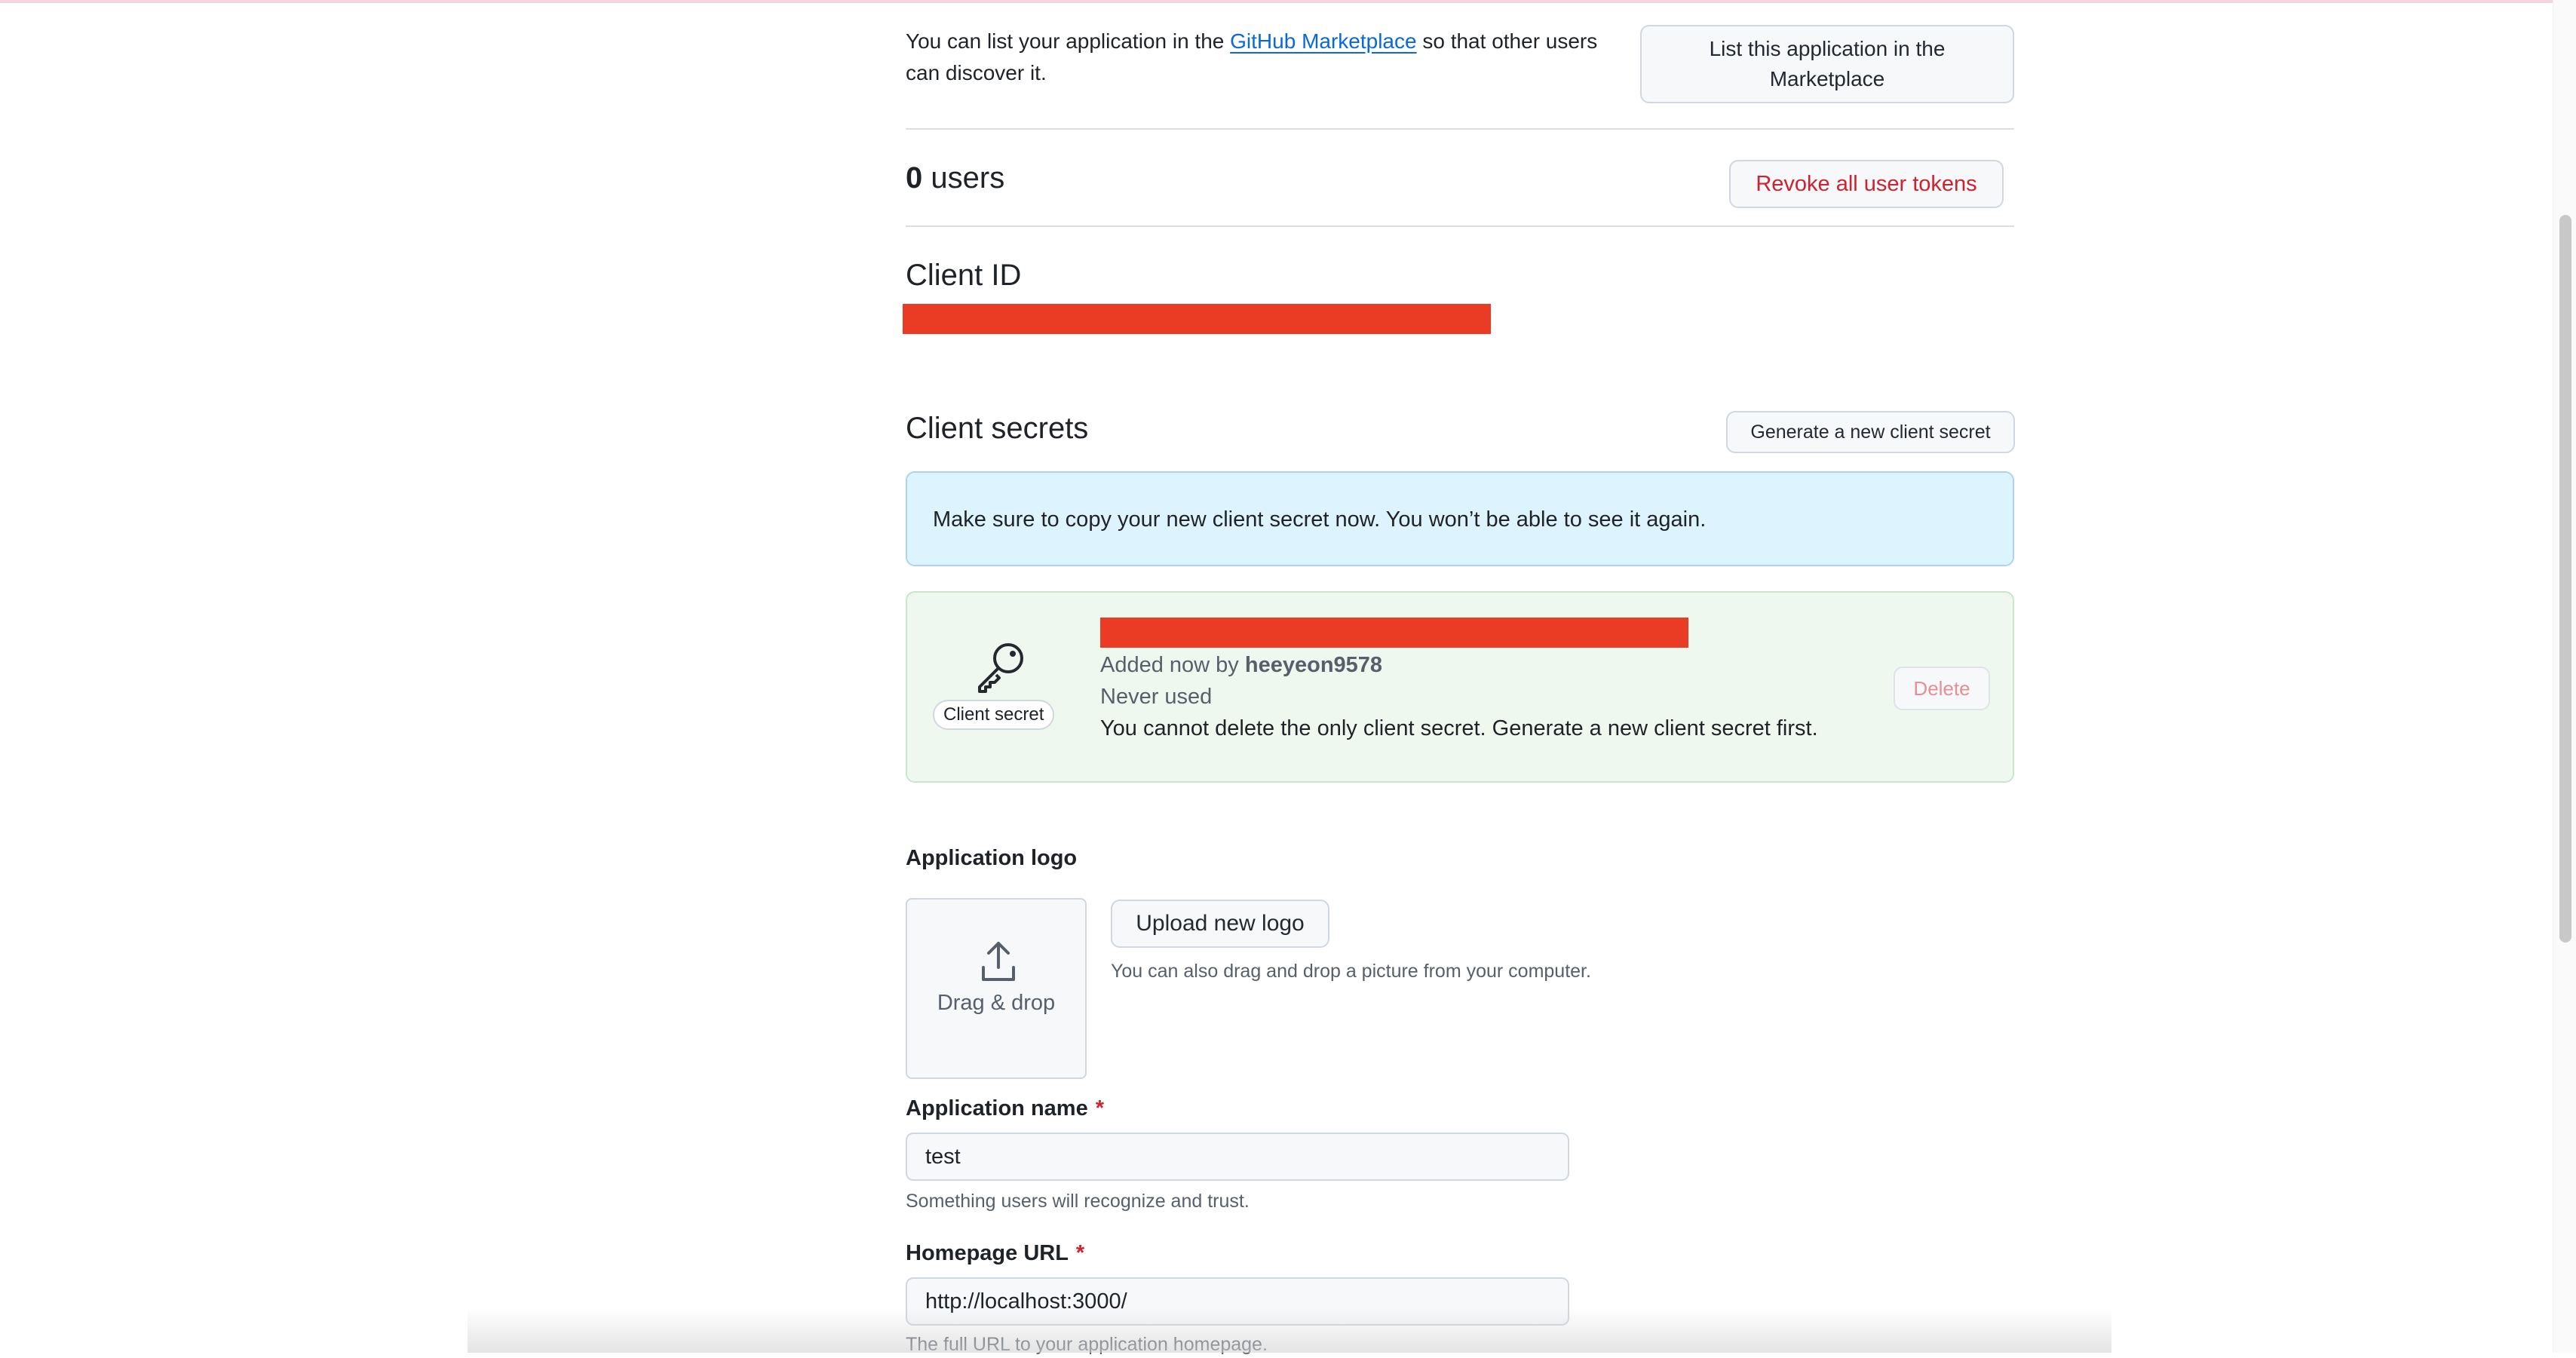 Image resolution: width=2576 pixels, height=1358 pixels. I want to click on github-marketplace-link: GitHub Marketplace, so click(1323, 41).